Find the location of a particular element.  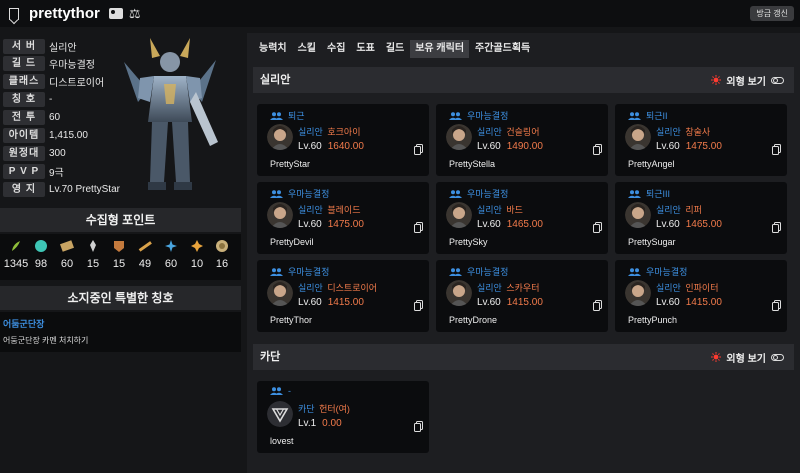

character-card: 퇴근II 실리안 창술사 Lv.60 1475.00 PrettyAngel is located at coordinates (701, 140).